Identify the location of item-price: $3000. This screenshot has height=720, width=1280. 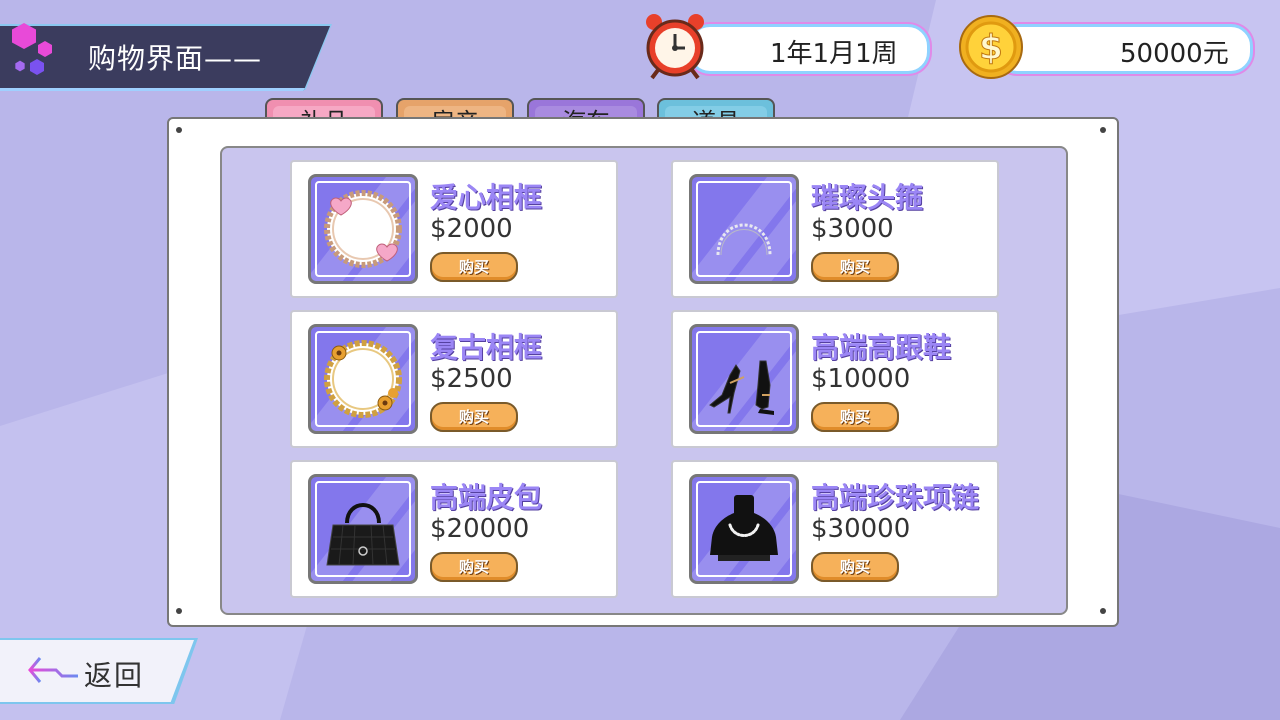
(852, 229).